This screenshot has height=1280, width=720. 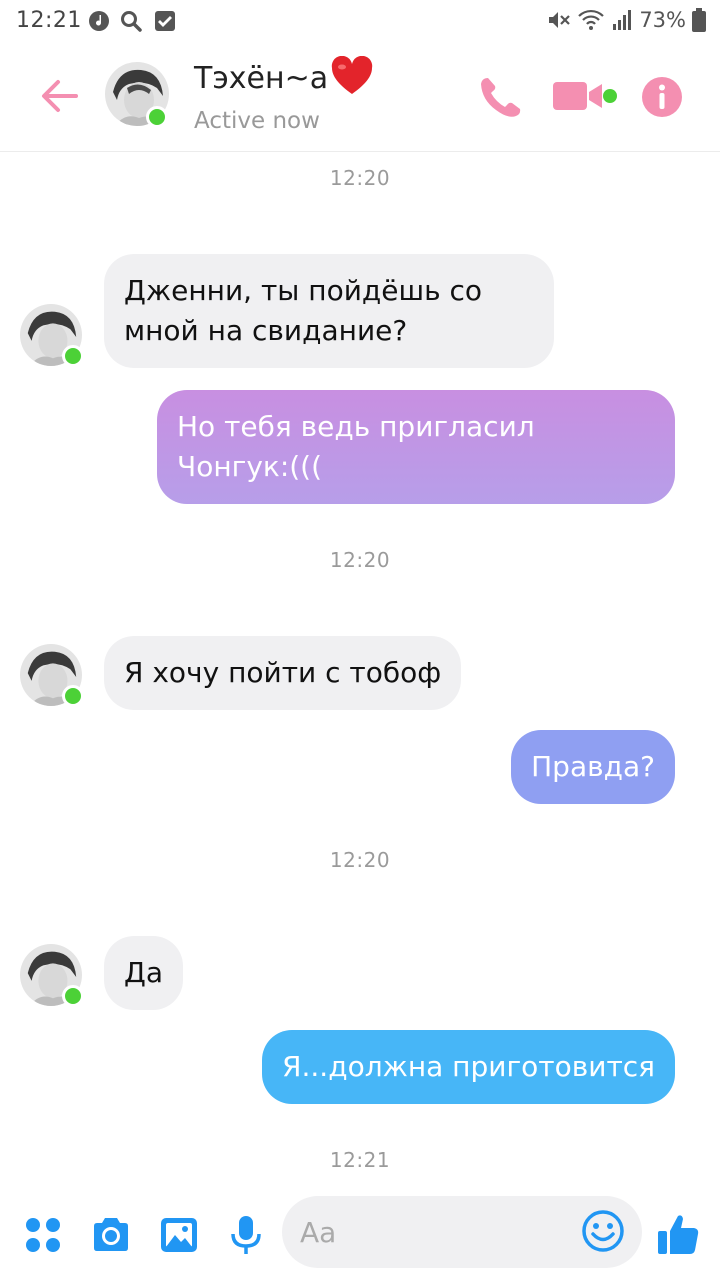 What do you see at coordinates (603, 1231) in the screenshot?
I see `smiley-icon` at bounding box center [603, 1231].